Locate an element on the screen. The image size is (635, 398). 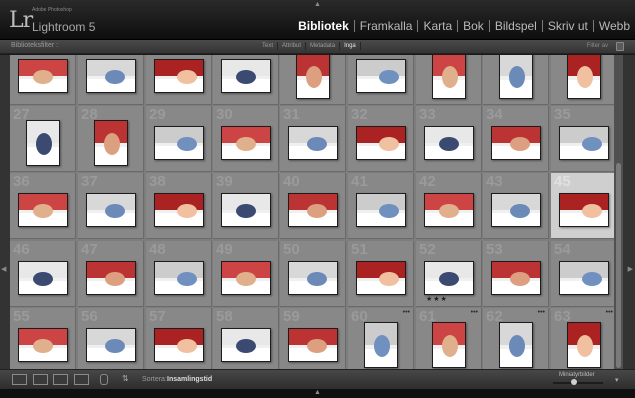
sort-direction-icon: ⇅ is located at coordinates (129, 379).